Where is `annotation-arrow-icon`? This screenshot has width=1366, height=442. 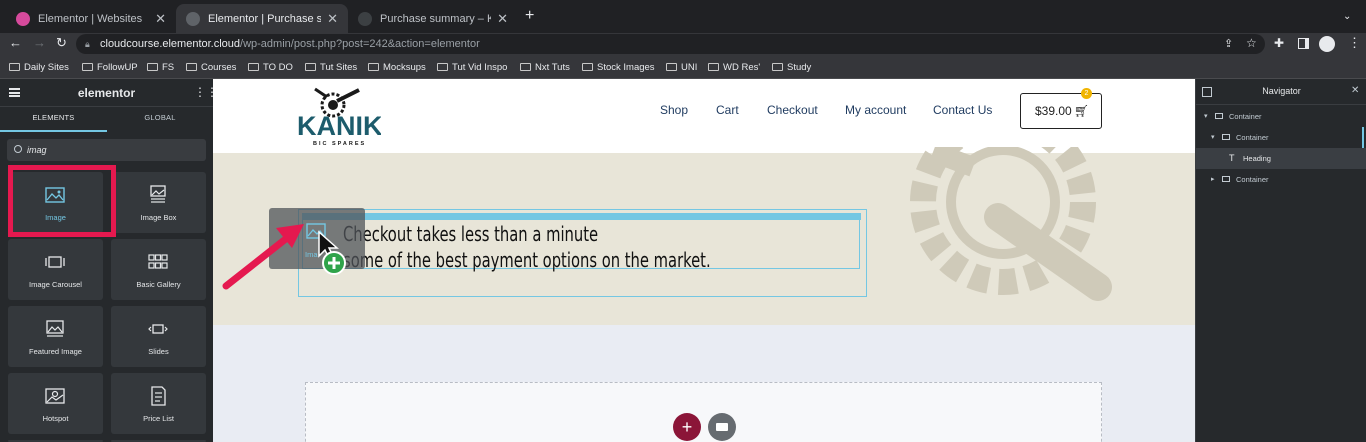
annotation-arrow-icon is located at coordinates (263, 257).